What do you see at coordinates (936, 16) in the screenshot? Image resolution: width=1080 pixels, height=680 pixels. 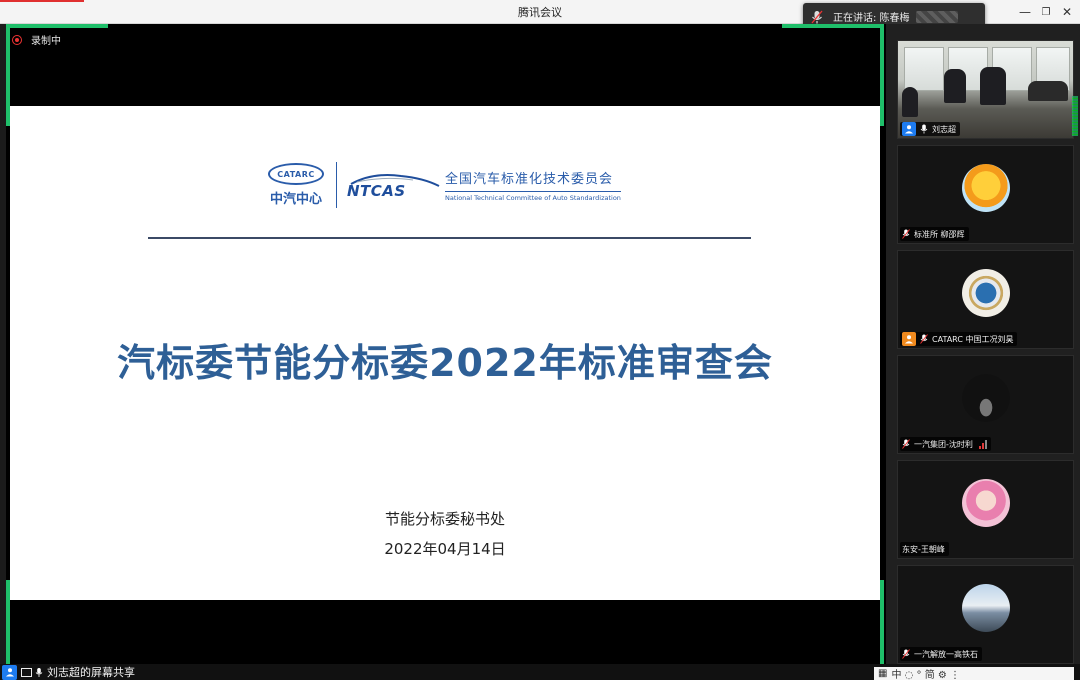 I see `speaking-blurred-name` at bounding box center [936, 16].